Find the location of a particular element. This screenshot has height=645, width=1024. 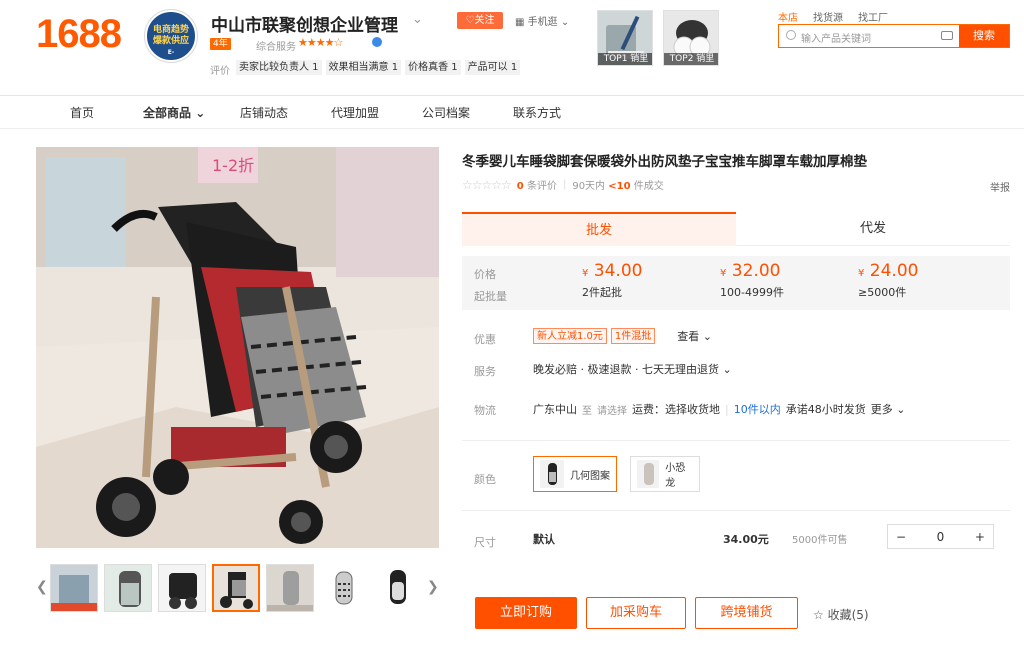

service-label: 服务 is located at coordinates (485, 371).